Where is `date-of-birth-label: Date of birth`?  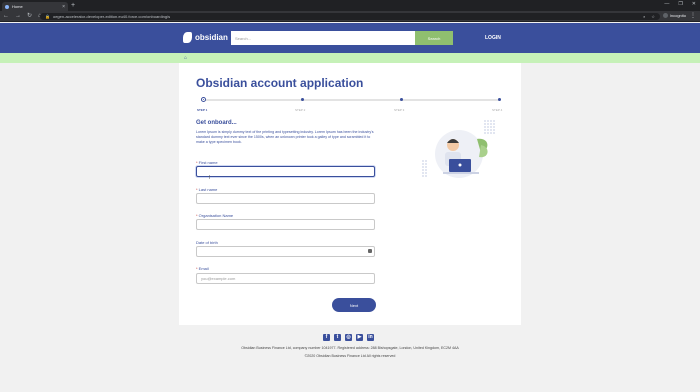
date-of-birth-label: Date of birth is located at coordinates (207, 242).